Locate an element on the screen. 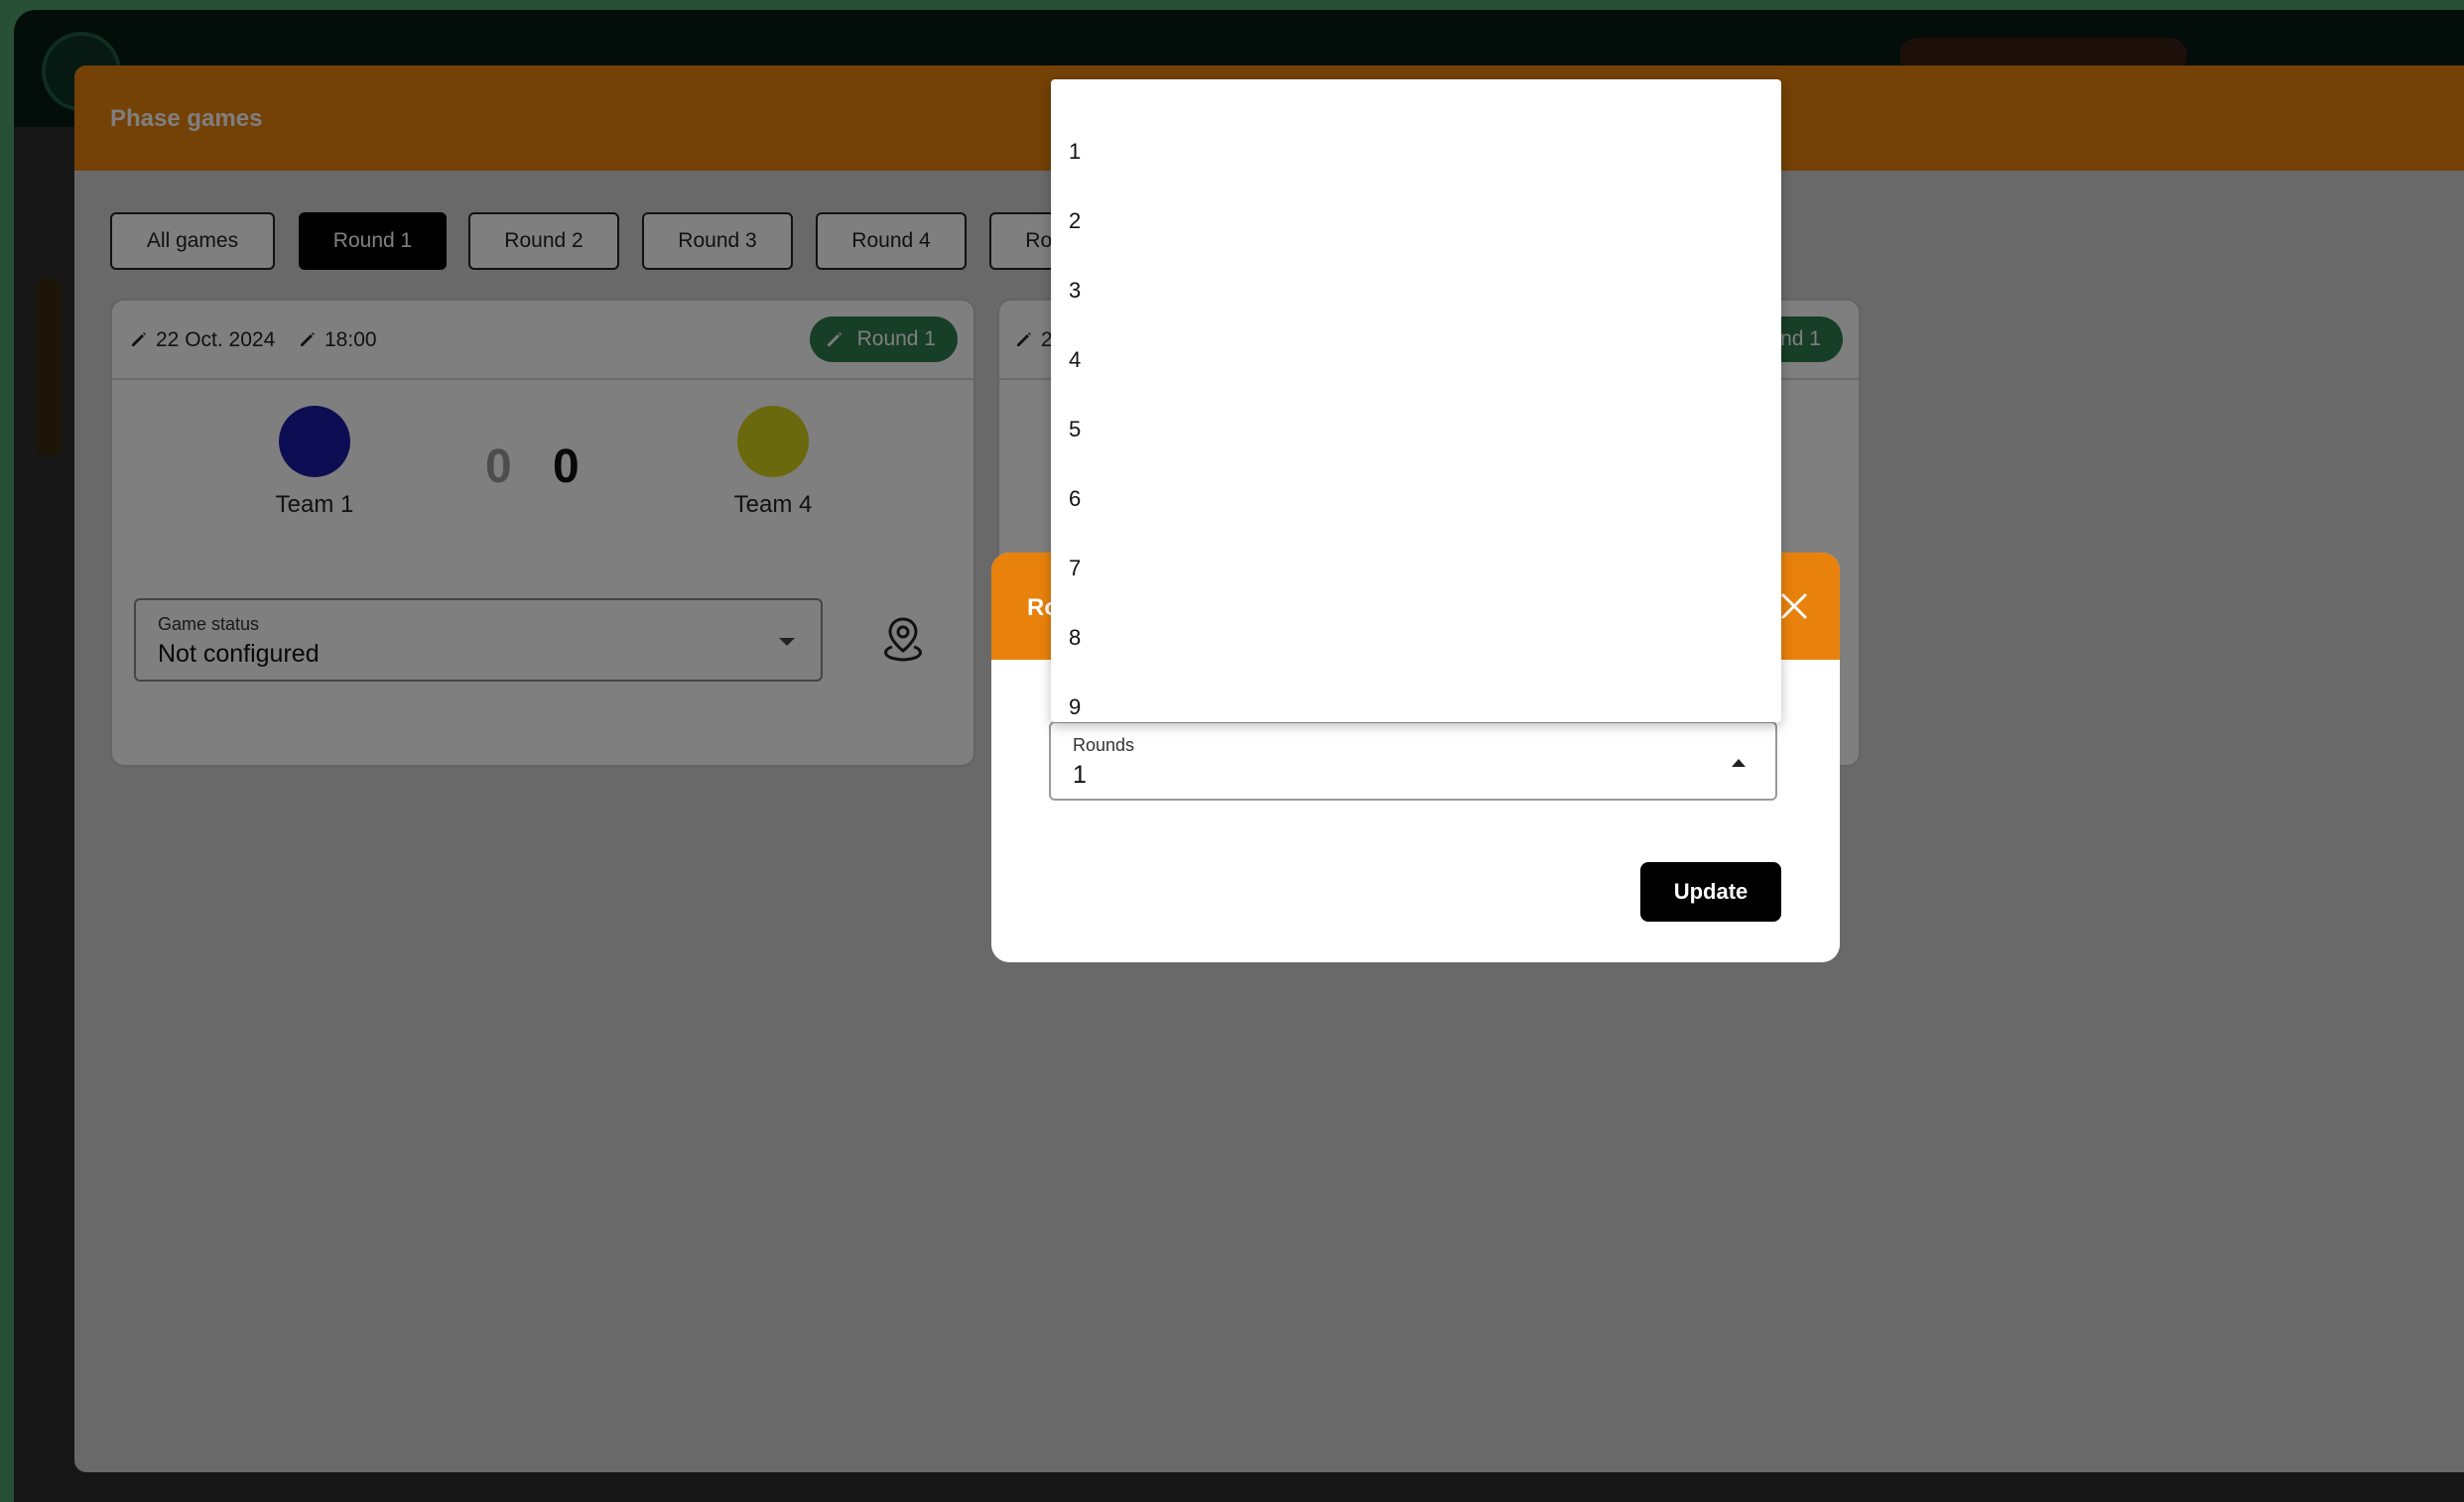 This screenshot has width=2464, height=1502. rounds-dropdown-menu: 1 2 3 4 5 6 7 8 9 is located at coordinates (1416, 401).